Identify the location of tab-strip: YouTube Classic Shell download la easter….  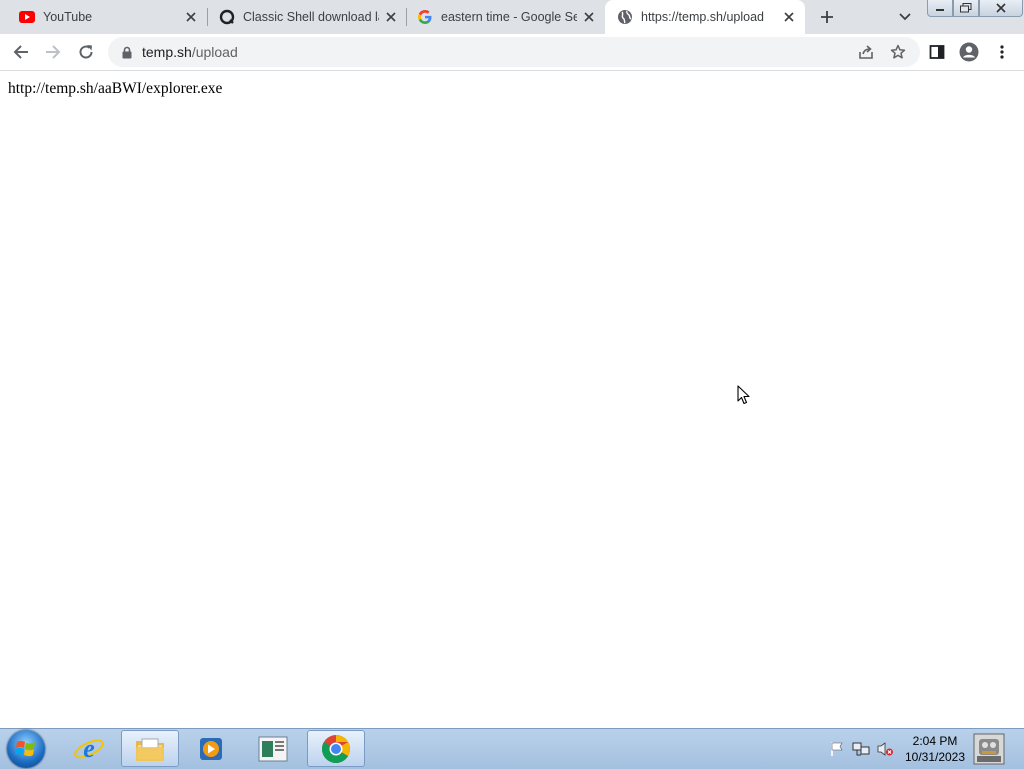
(512, 17).